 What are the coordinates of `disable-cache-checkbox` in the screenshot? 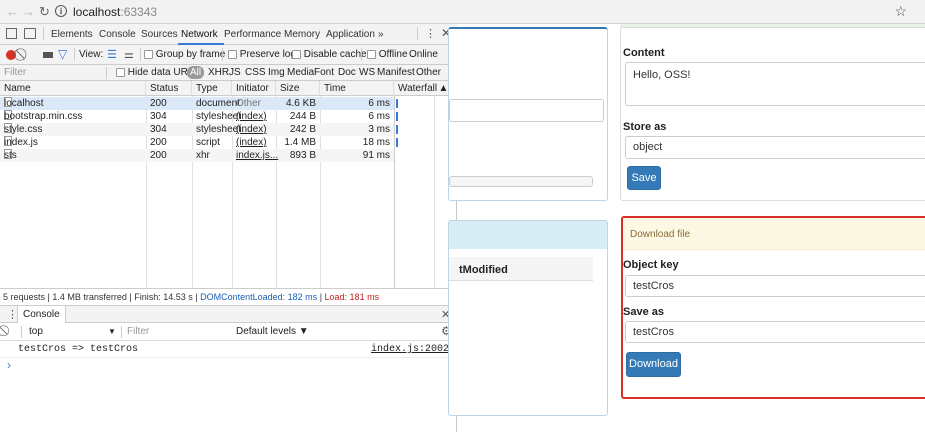 It's located at (296, 54).